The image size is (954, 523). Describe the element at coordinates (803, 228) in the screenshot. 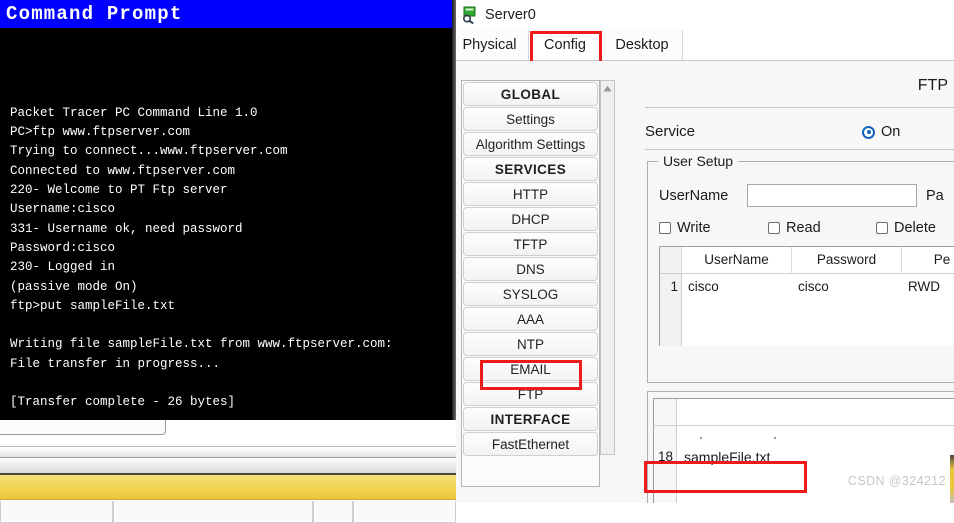

I see `read-label: Read` at that location.